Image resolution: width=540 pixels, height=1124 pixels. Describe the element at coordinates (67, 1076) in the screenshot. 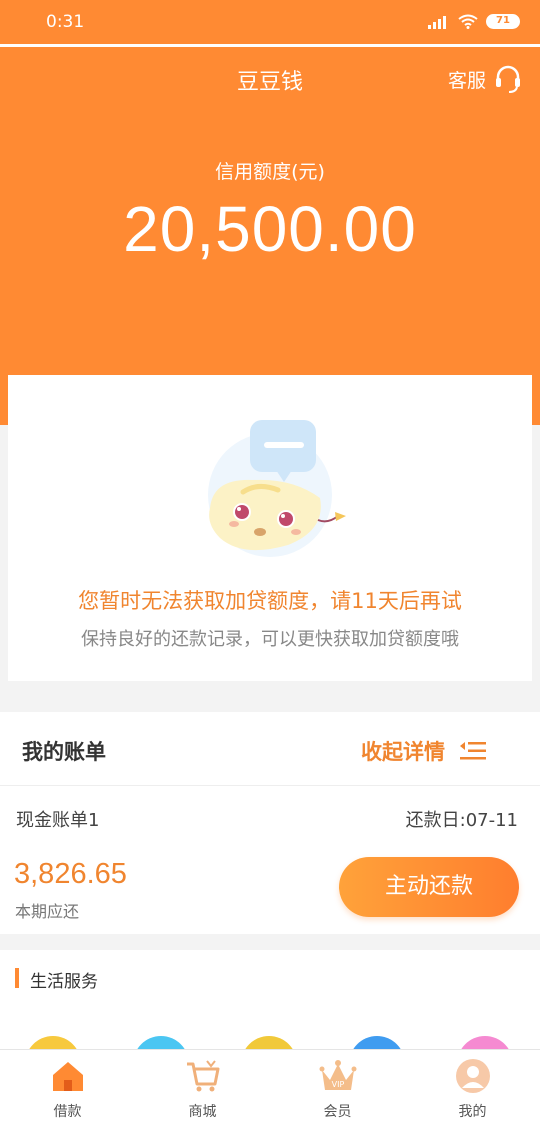

I see `home-icon` at that location.